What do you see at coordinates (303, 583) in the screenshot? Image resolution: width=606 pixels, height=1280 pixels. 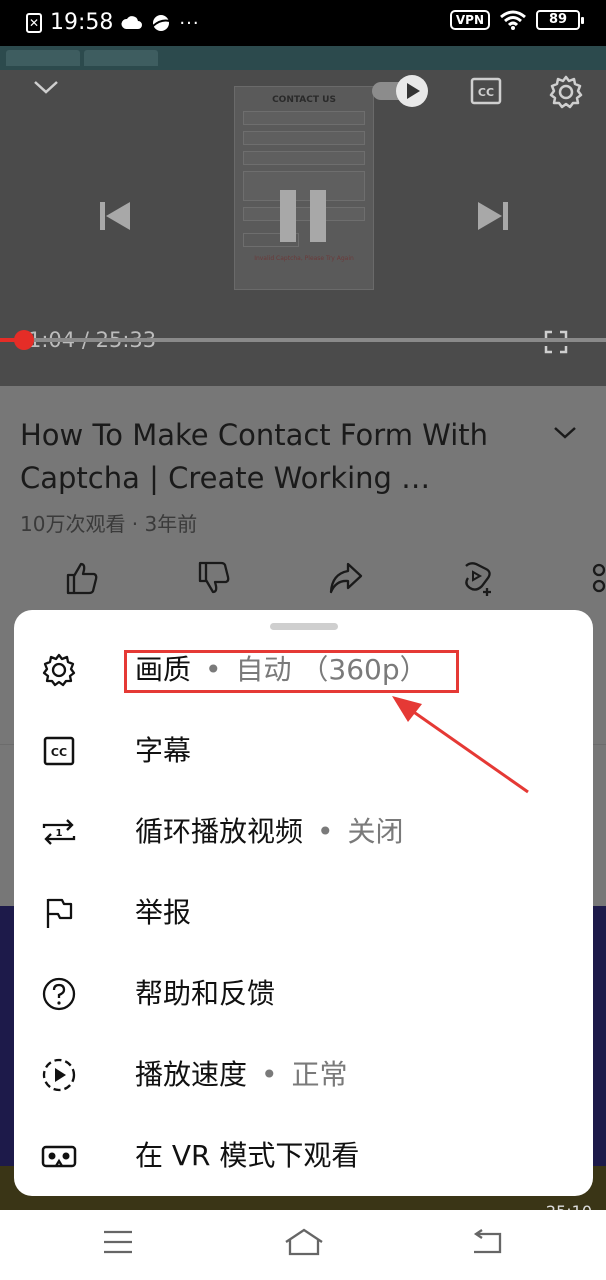 I see `video-actions` at bounding box center [303, 583].